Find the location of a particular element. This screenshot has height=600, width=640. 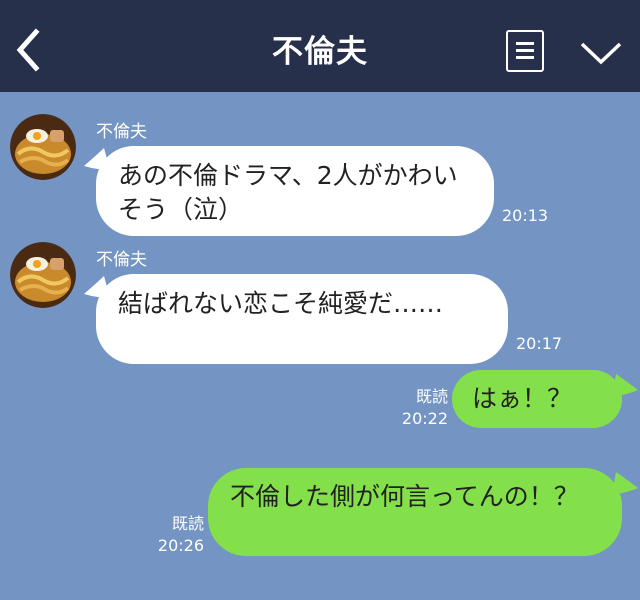

message-bubble: あの不倫ドラマ、2人がかわいそう（泣） is located at coordinates (295, 191).